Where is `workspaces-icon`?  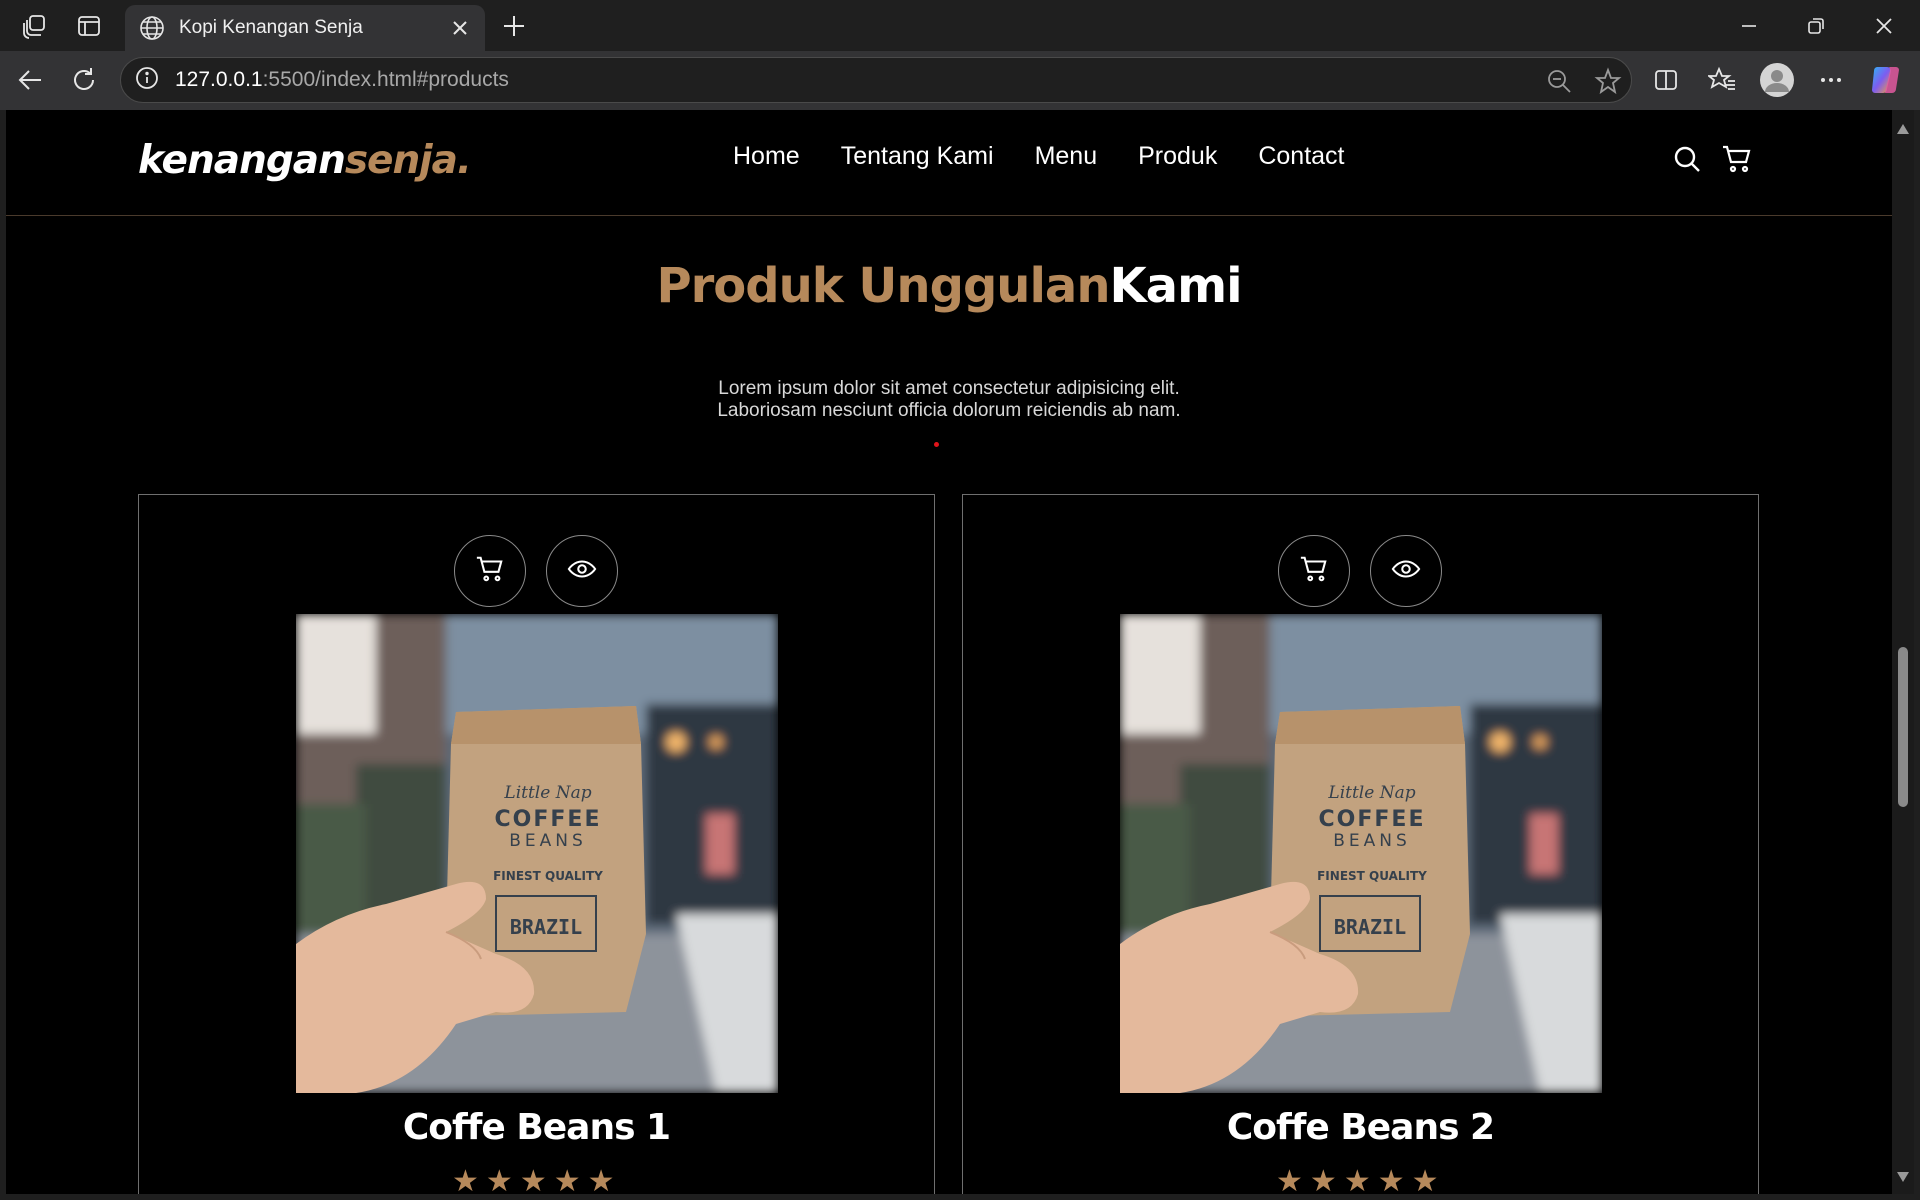 workspaces-icon is located at coordinates (35, 26).